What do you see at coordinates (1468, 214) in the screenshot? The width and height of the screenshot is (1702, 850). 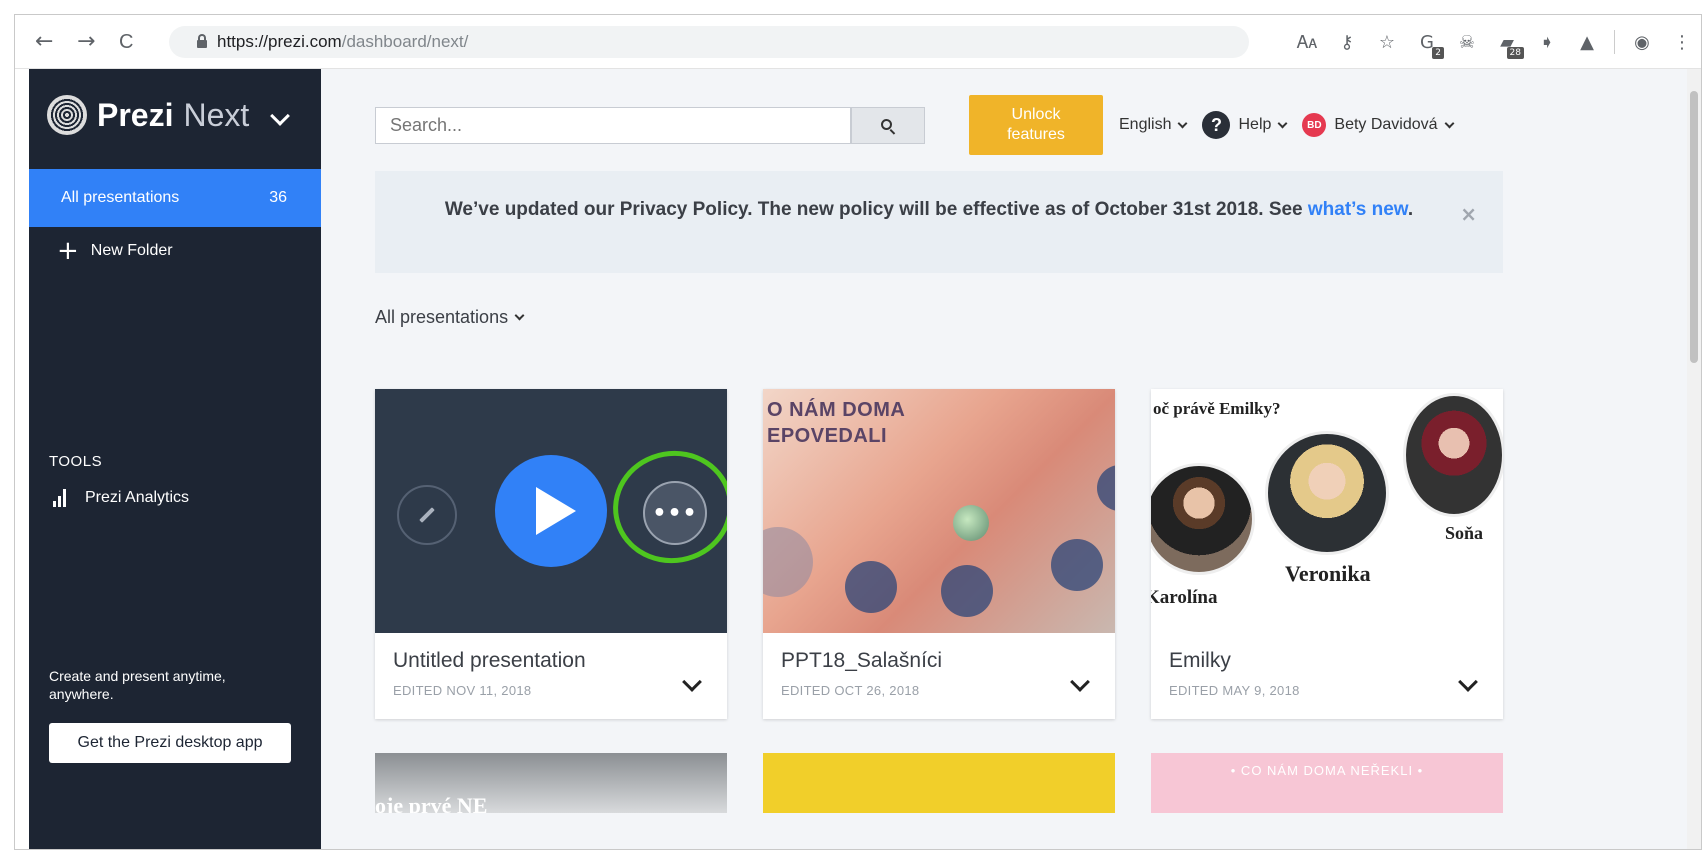 I see `close-icon: ×` at bounding box center [1468, 214].